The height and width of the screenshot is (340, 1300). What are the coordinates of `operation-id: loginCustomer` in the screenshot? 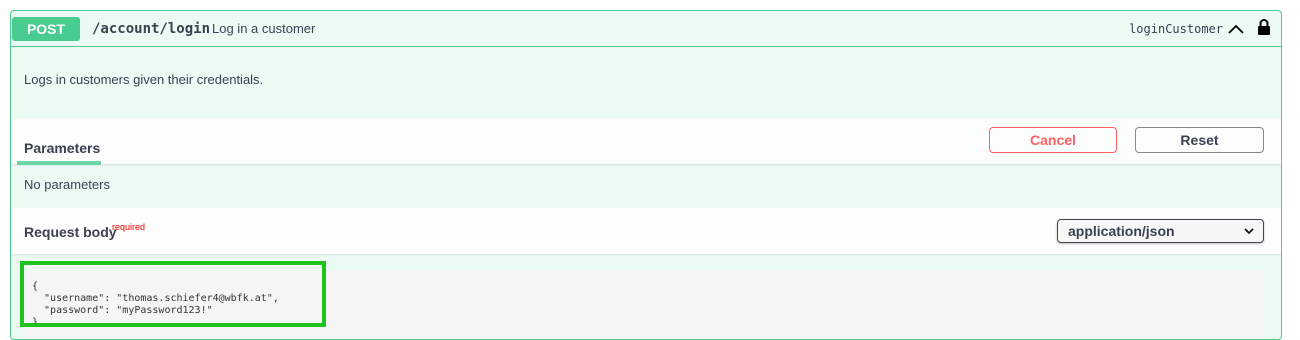 It's located at (1176, 29).